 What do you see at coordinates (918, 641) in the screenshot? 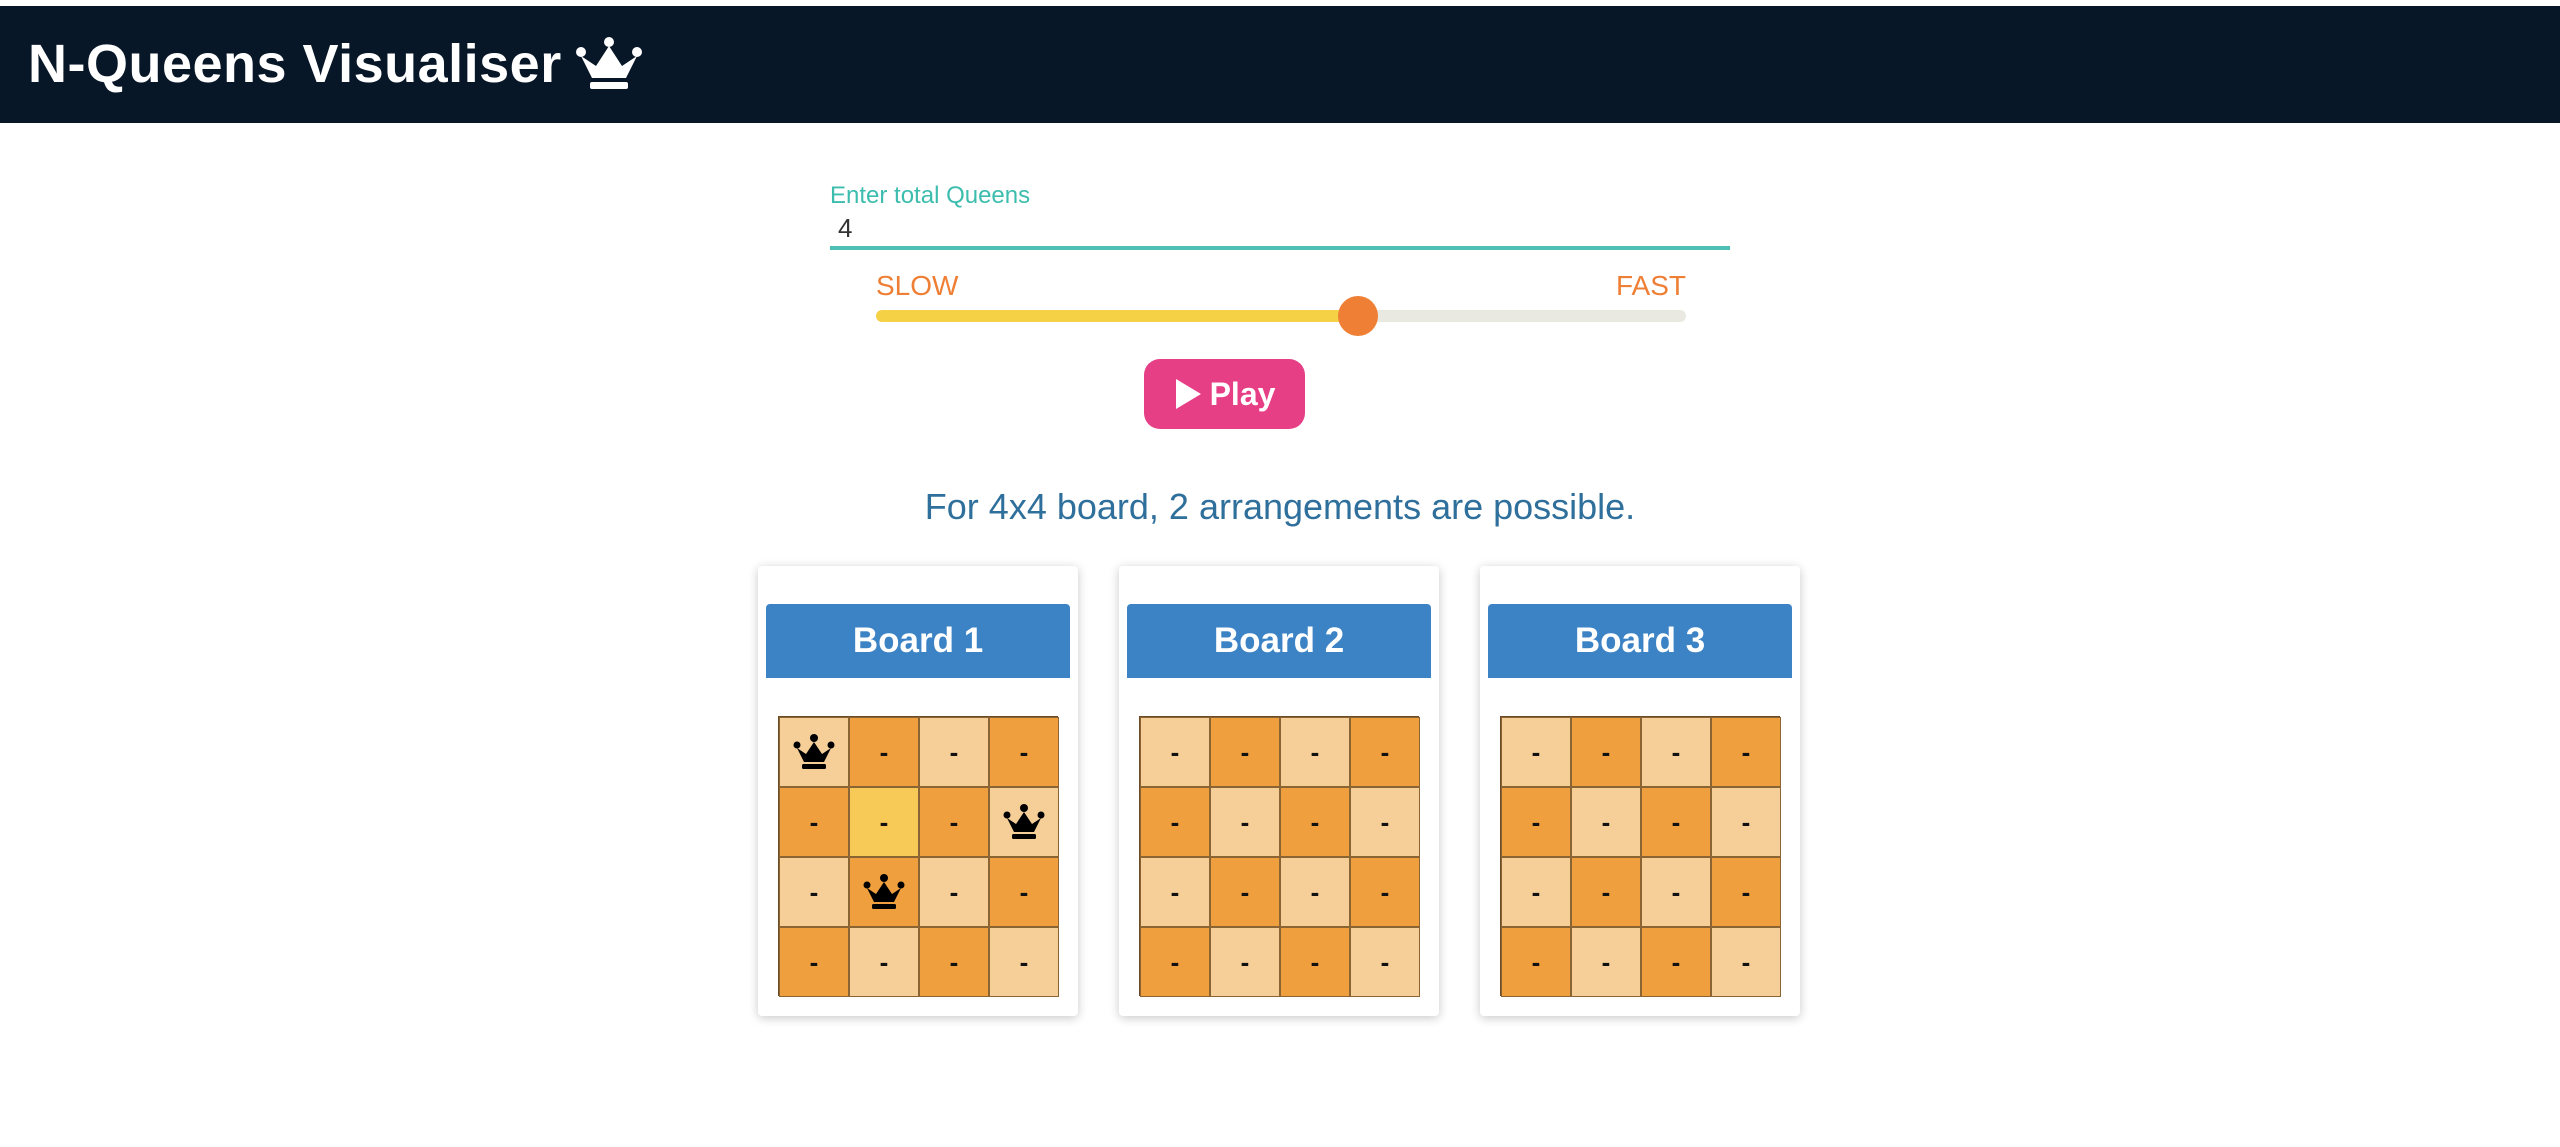
I see `board-title: Board 1` at bounding box center [918, 641].